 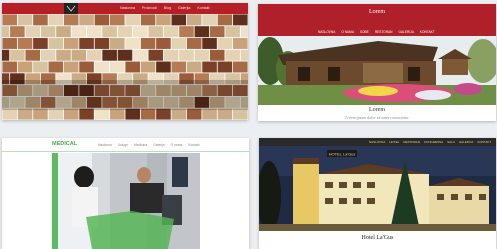 What do you see at coordinates (394, 142) in the screenshot?
I see `nav-item: HOTEL` at bounding box center [394, 142].